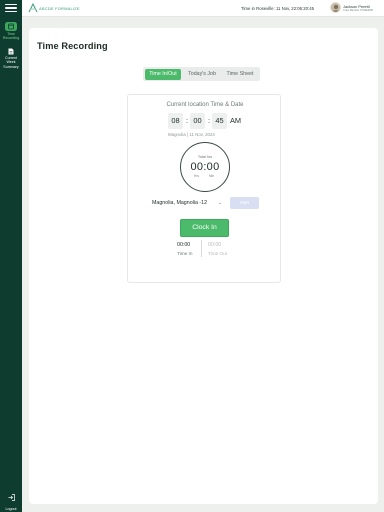  What do you see at coordinates (356, 6) in the screenshot?
I see `user-name: Jackson Peretti` at bounding box center [356, 6].